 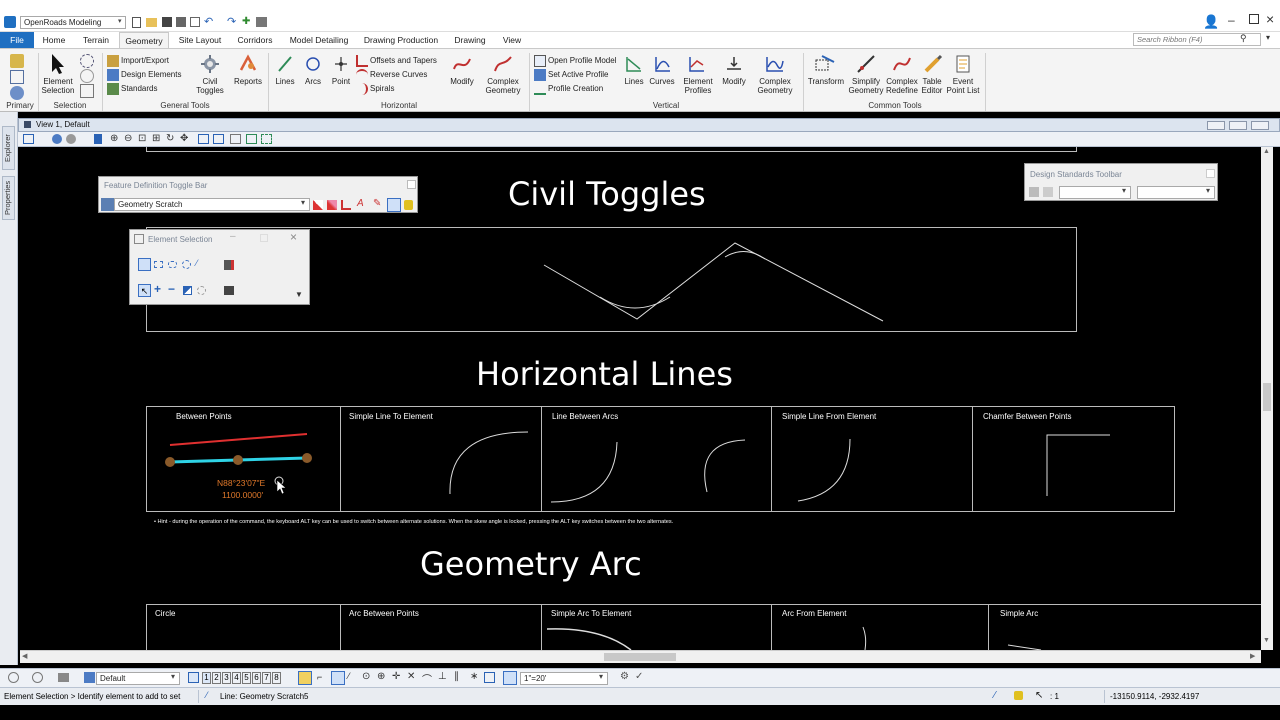 What do you see at coordinates (575, 88) in the screenshot?
I see `profile-creation-button: Profile Creation` at bounding box center [575, 88].